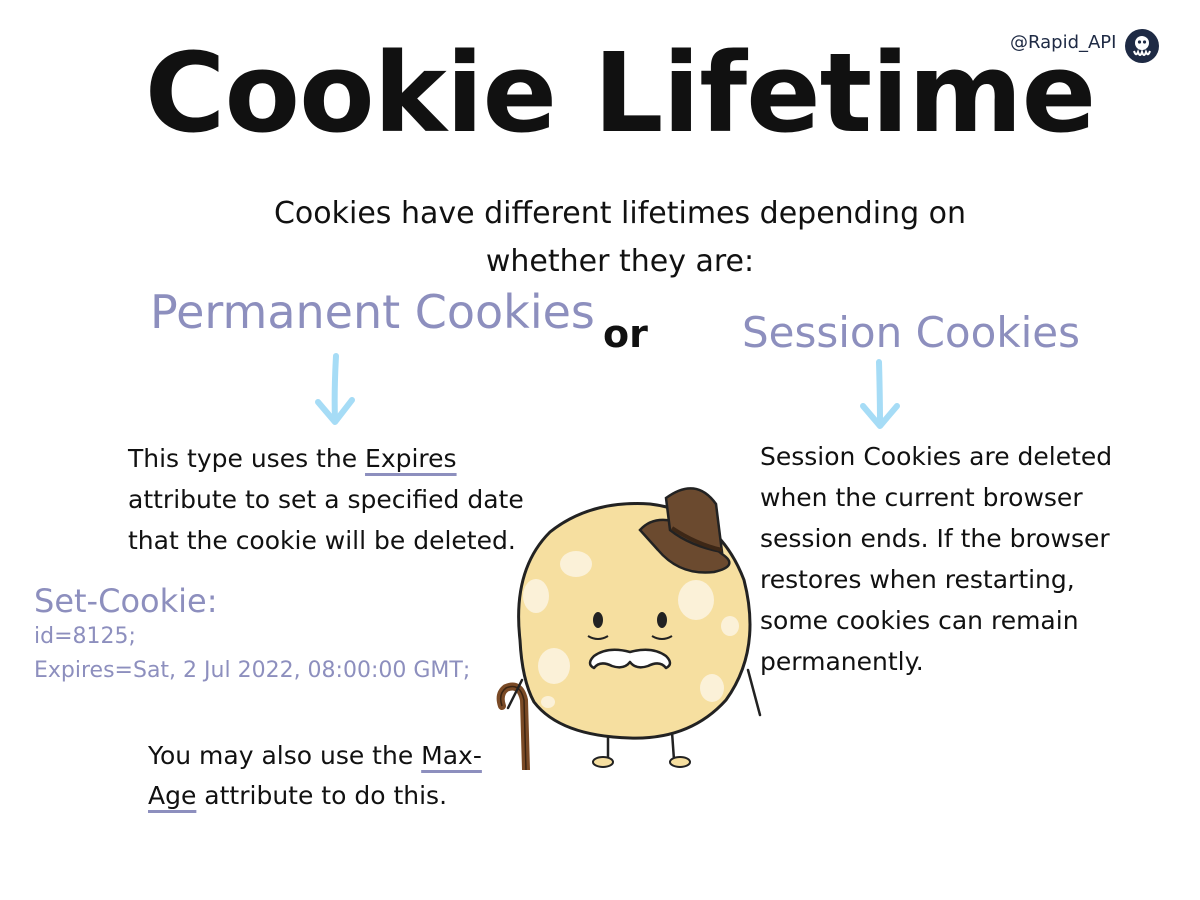  I want to click on note-text: attribute to do this., so click(322, 795).